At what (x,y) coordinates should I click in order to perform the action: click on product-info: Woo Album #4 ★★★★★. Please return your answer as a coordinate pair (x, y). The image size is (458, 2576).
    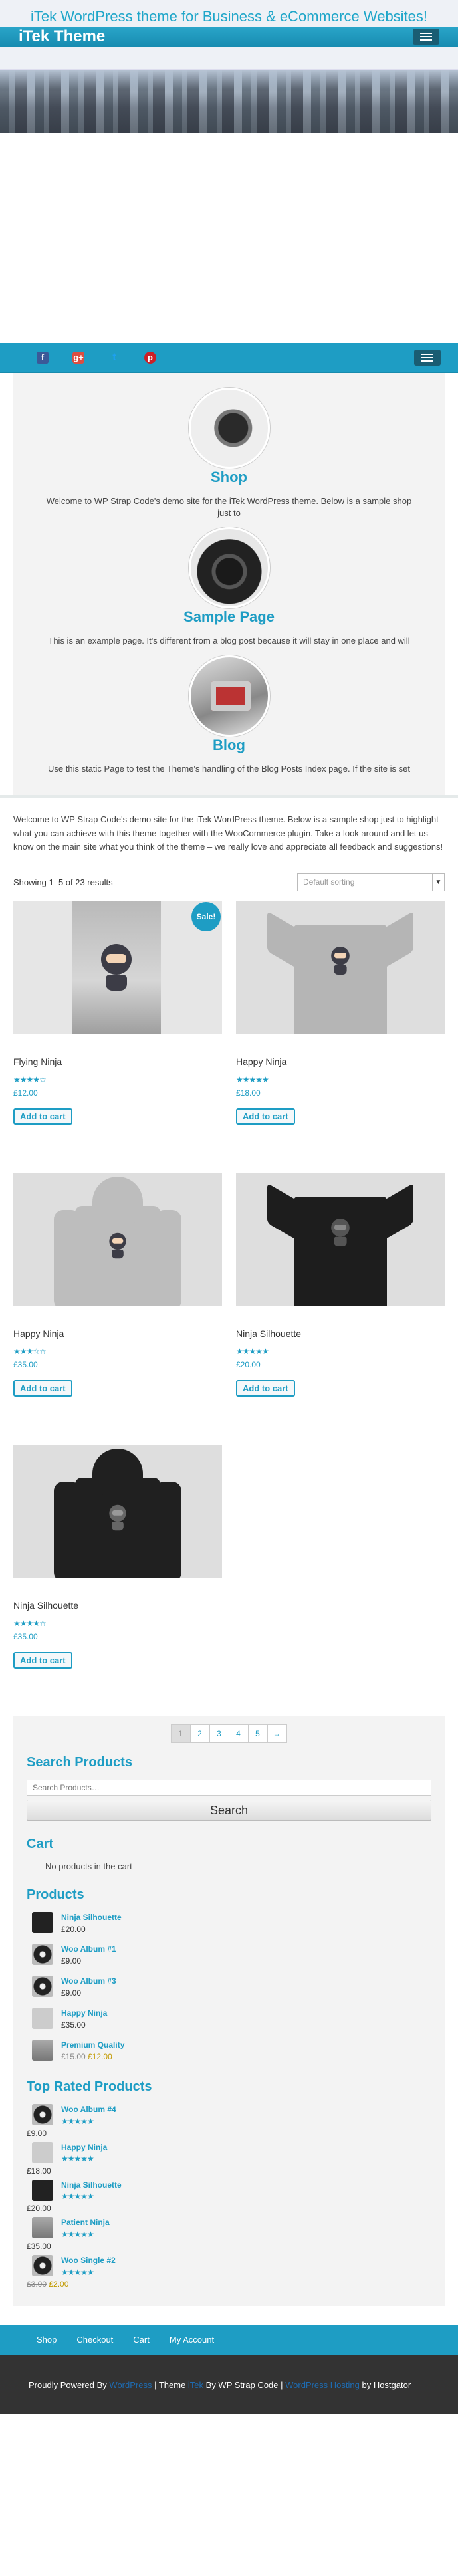
    Looking at the image, I should click on (88, 2115).